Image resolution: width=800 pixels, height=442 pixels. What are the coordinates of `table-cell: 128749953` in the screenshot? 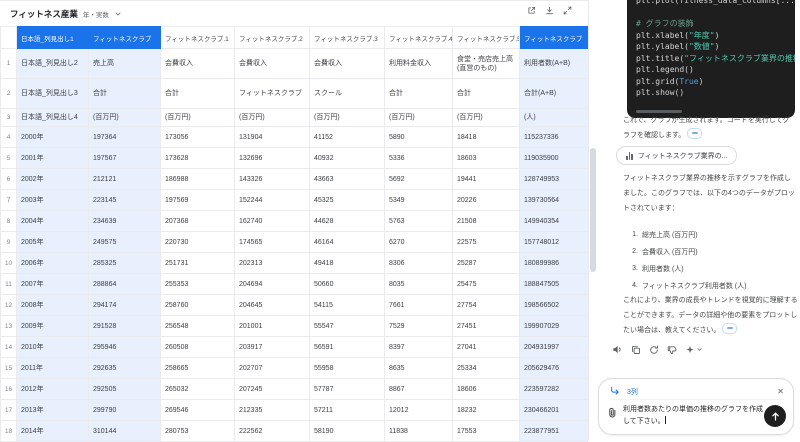 It's located at (553, 179).